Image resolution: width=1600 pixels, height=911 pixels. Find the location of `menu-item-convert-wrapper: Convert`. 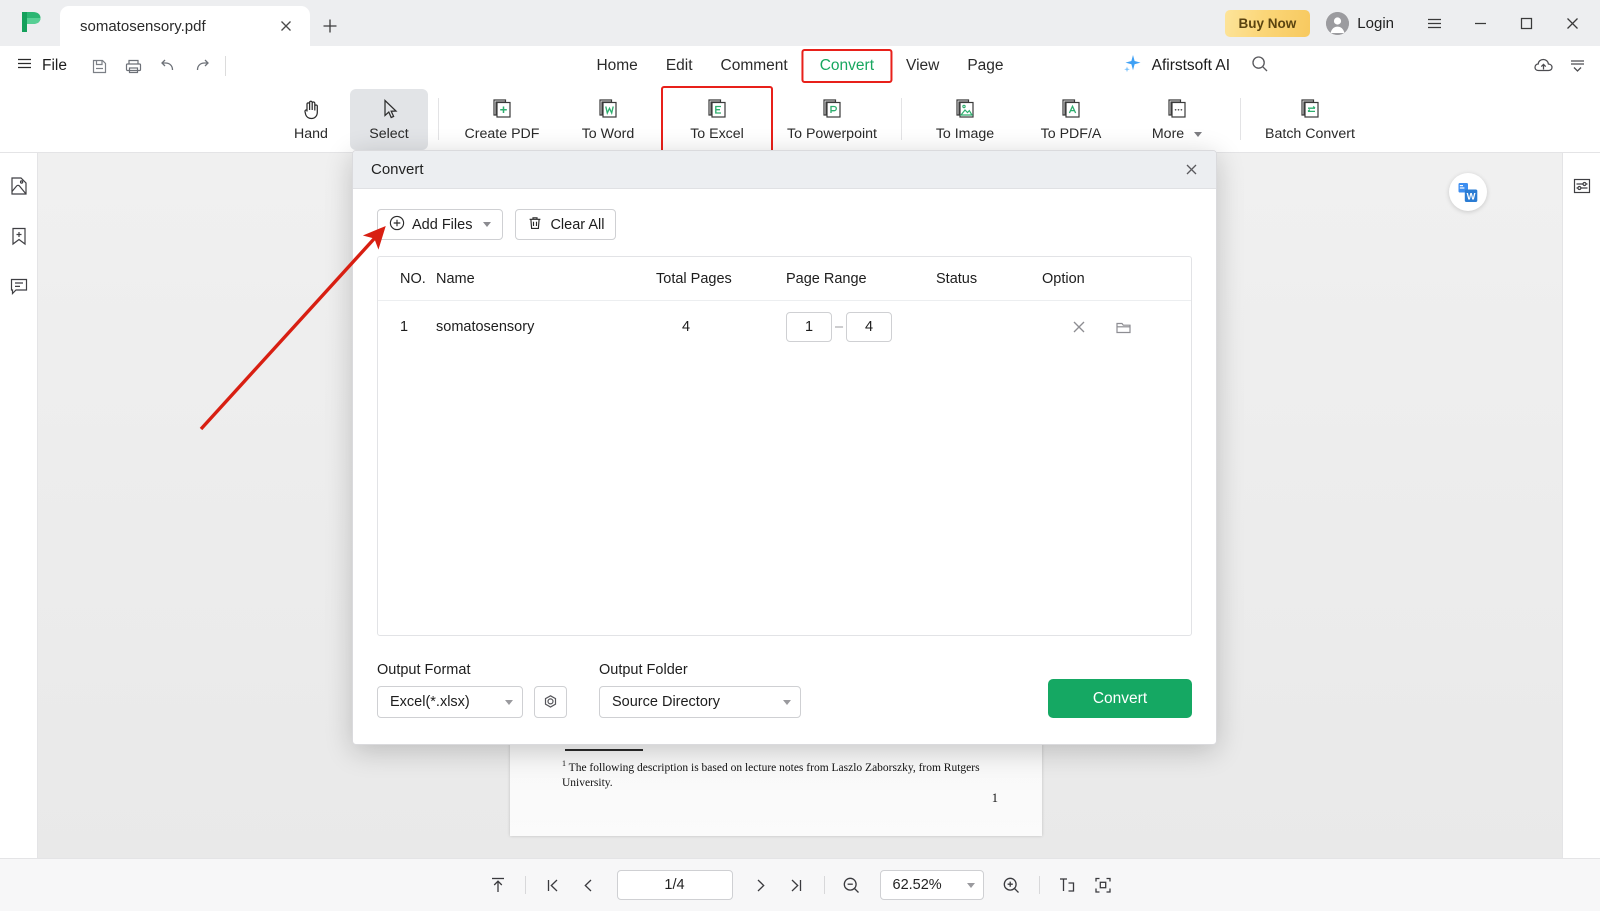

menu-item-convert-wrapper: Convert is located at coordinates (847, 66).